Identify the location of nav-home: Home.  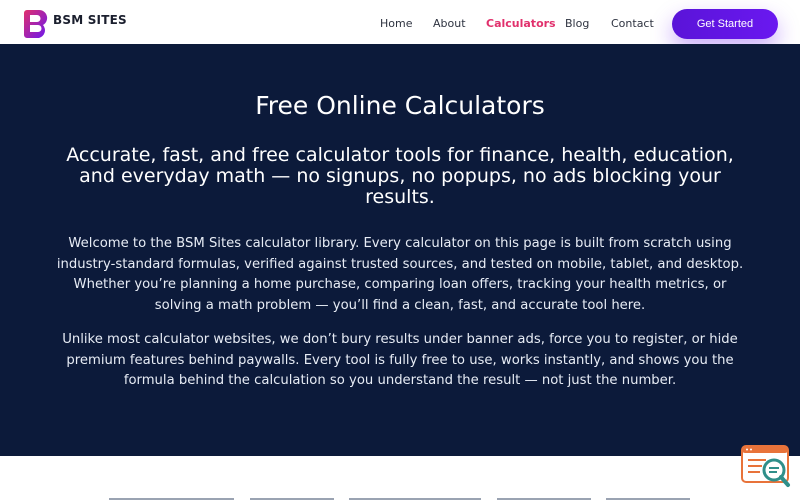
(396, 23).